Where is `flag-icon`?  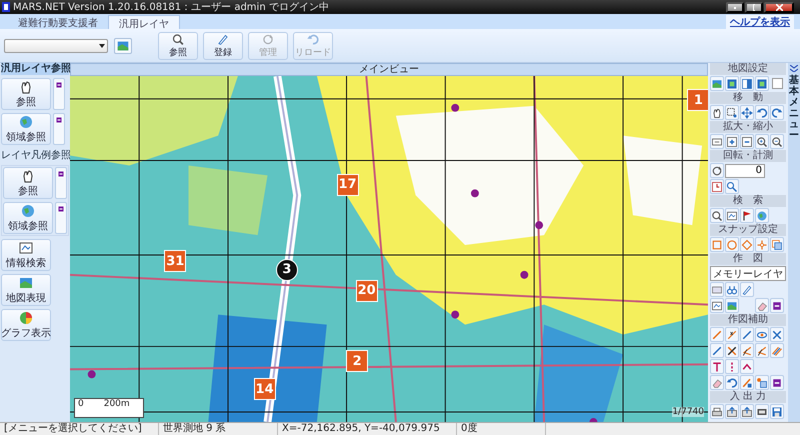
flag-icon is located at coordinates (747, 216).